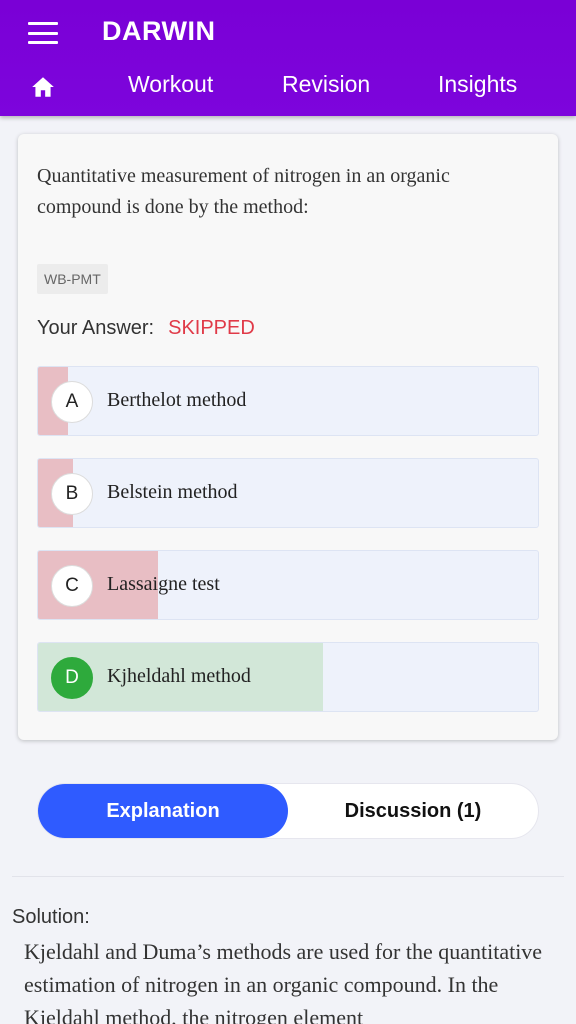  Describe the element at coordinates (177, 400) in the screenshot. I see `option-a-text: Berthelot method` at that location.